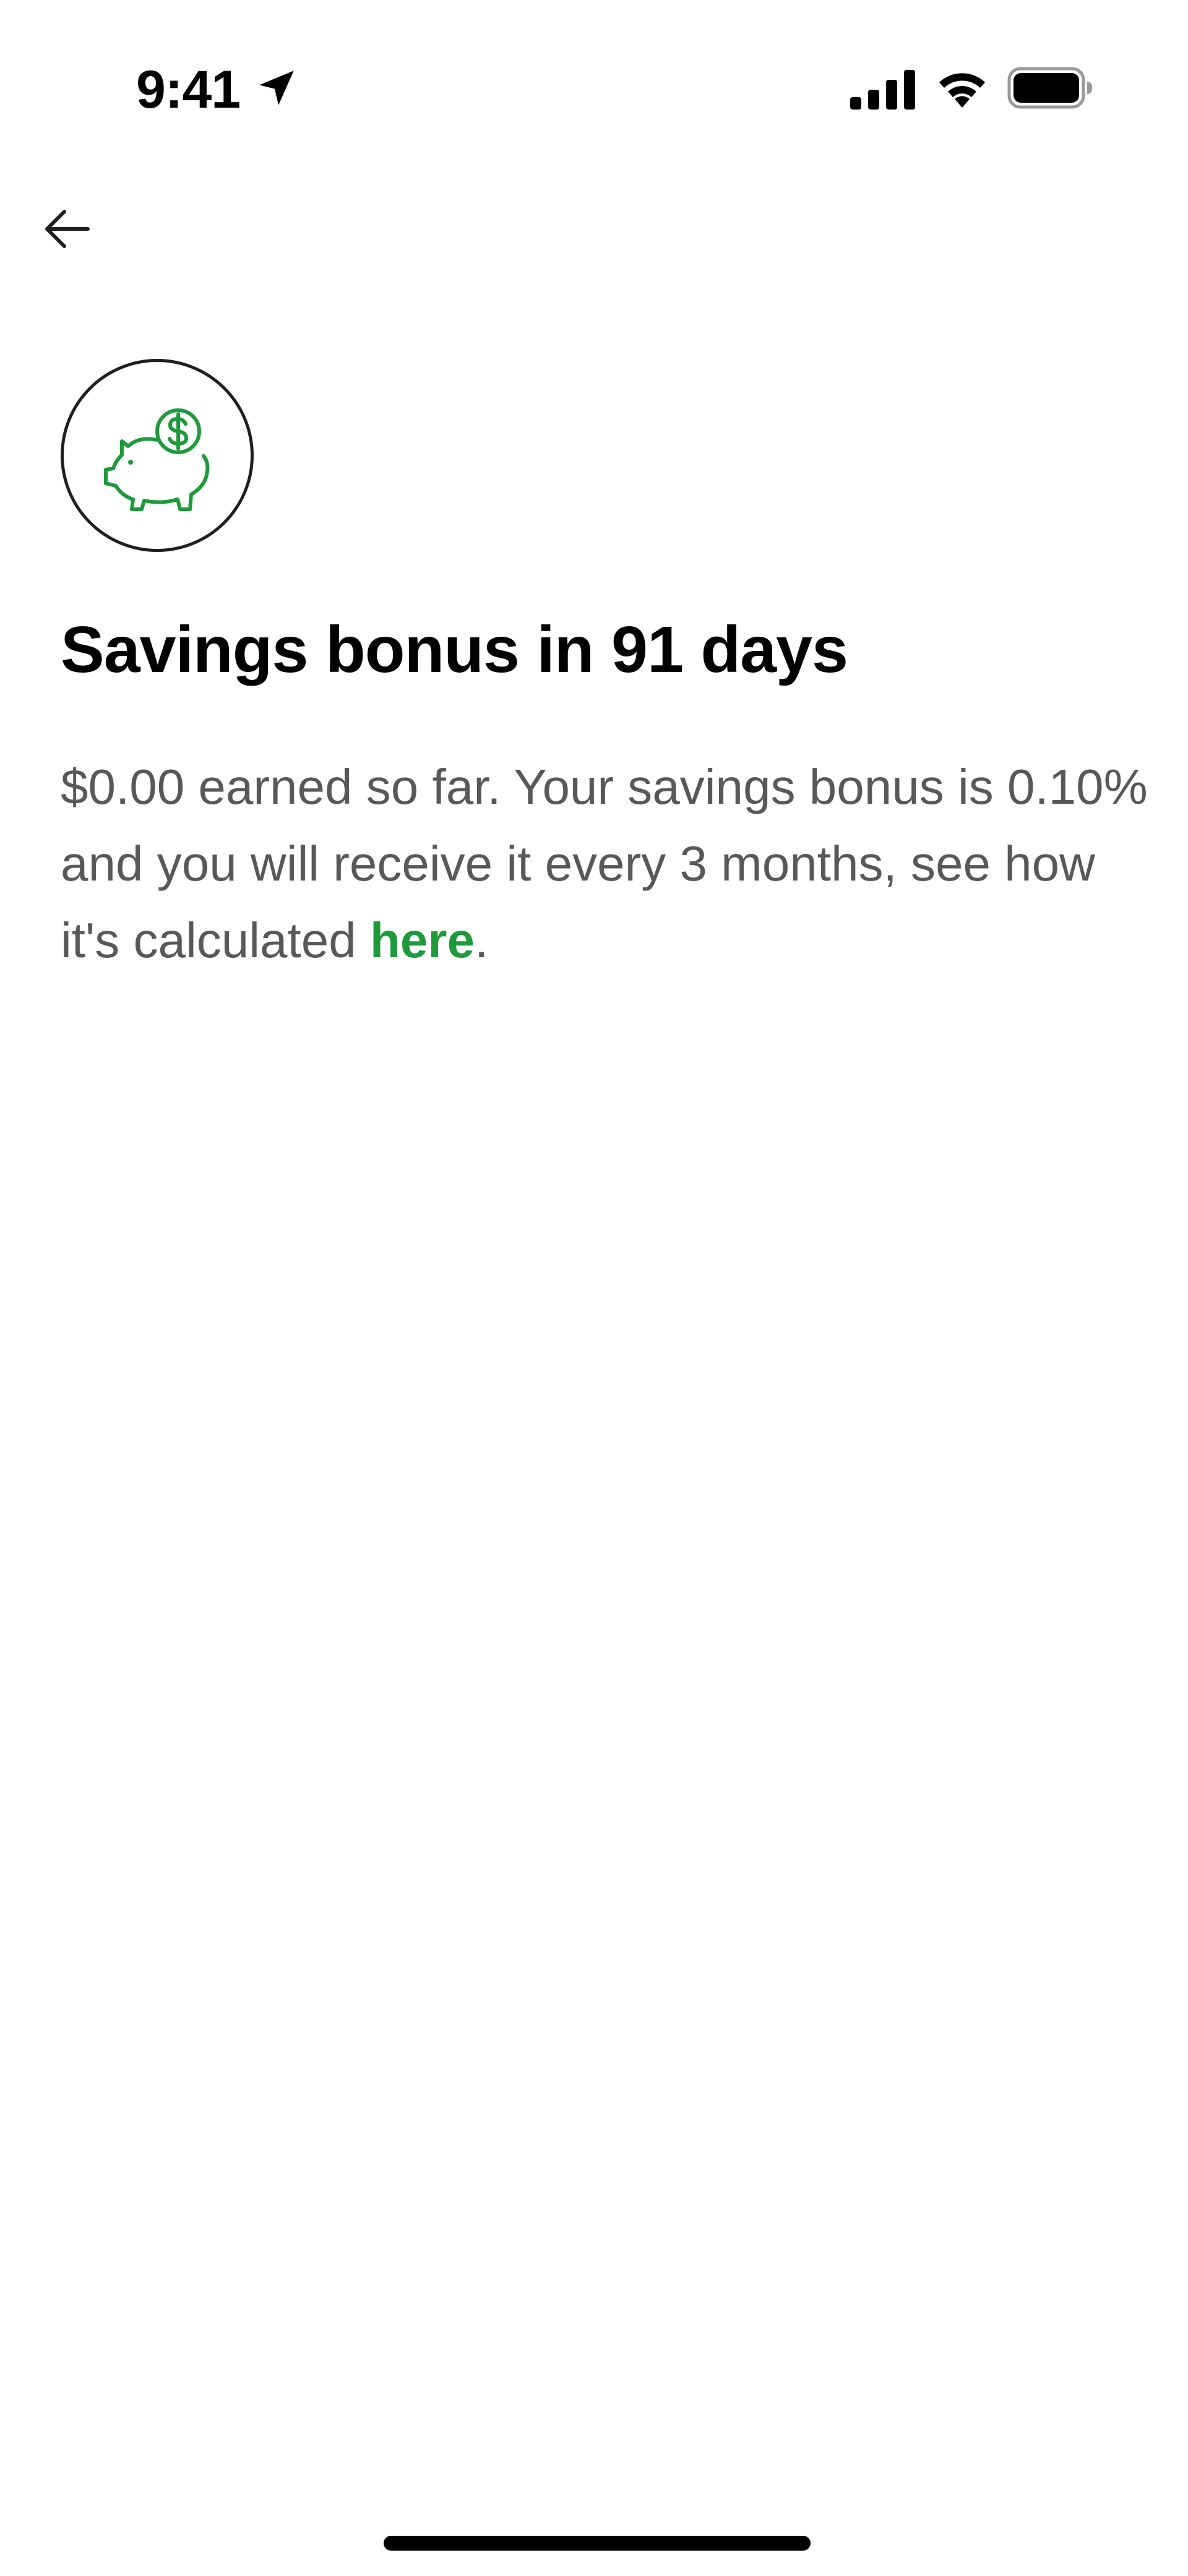 The height and width of the screenshot is (2576, 1188). I want to click on cellular-signal-icon, so click(883, 90).